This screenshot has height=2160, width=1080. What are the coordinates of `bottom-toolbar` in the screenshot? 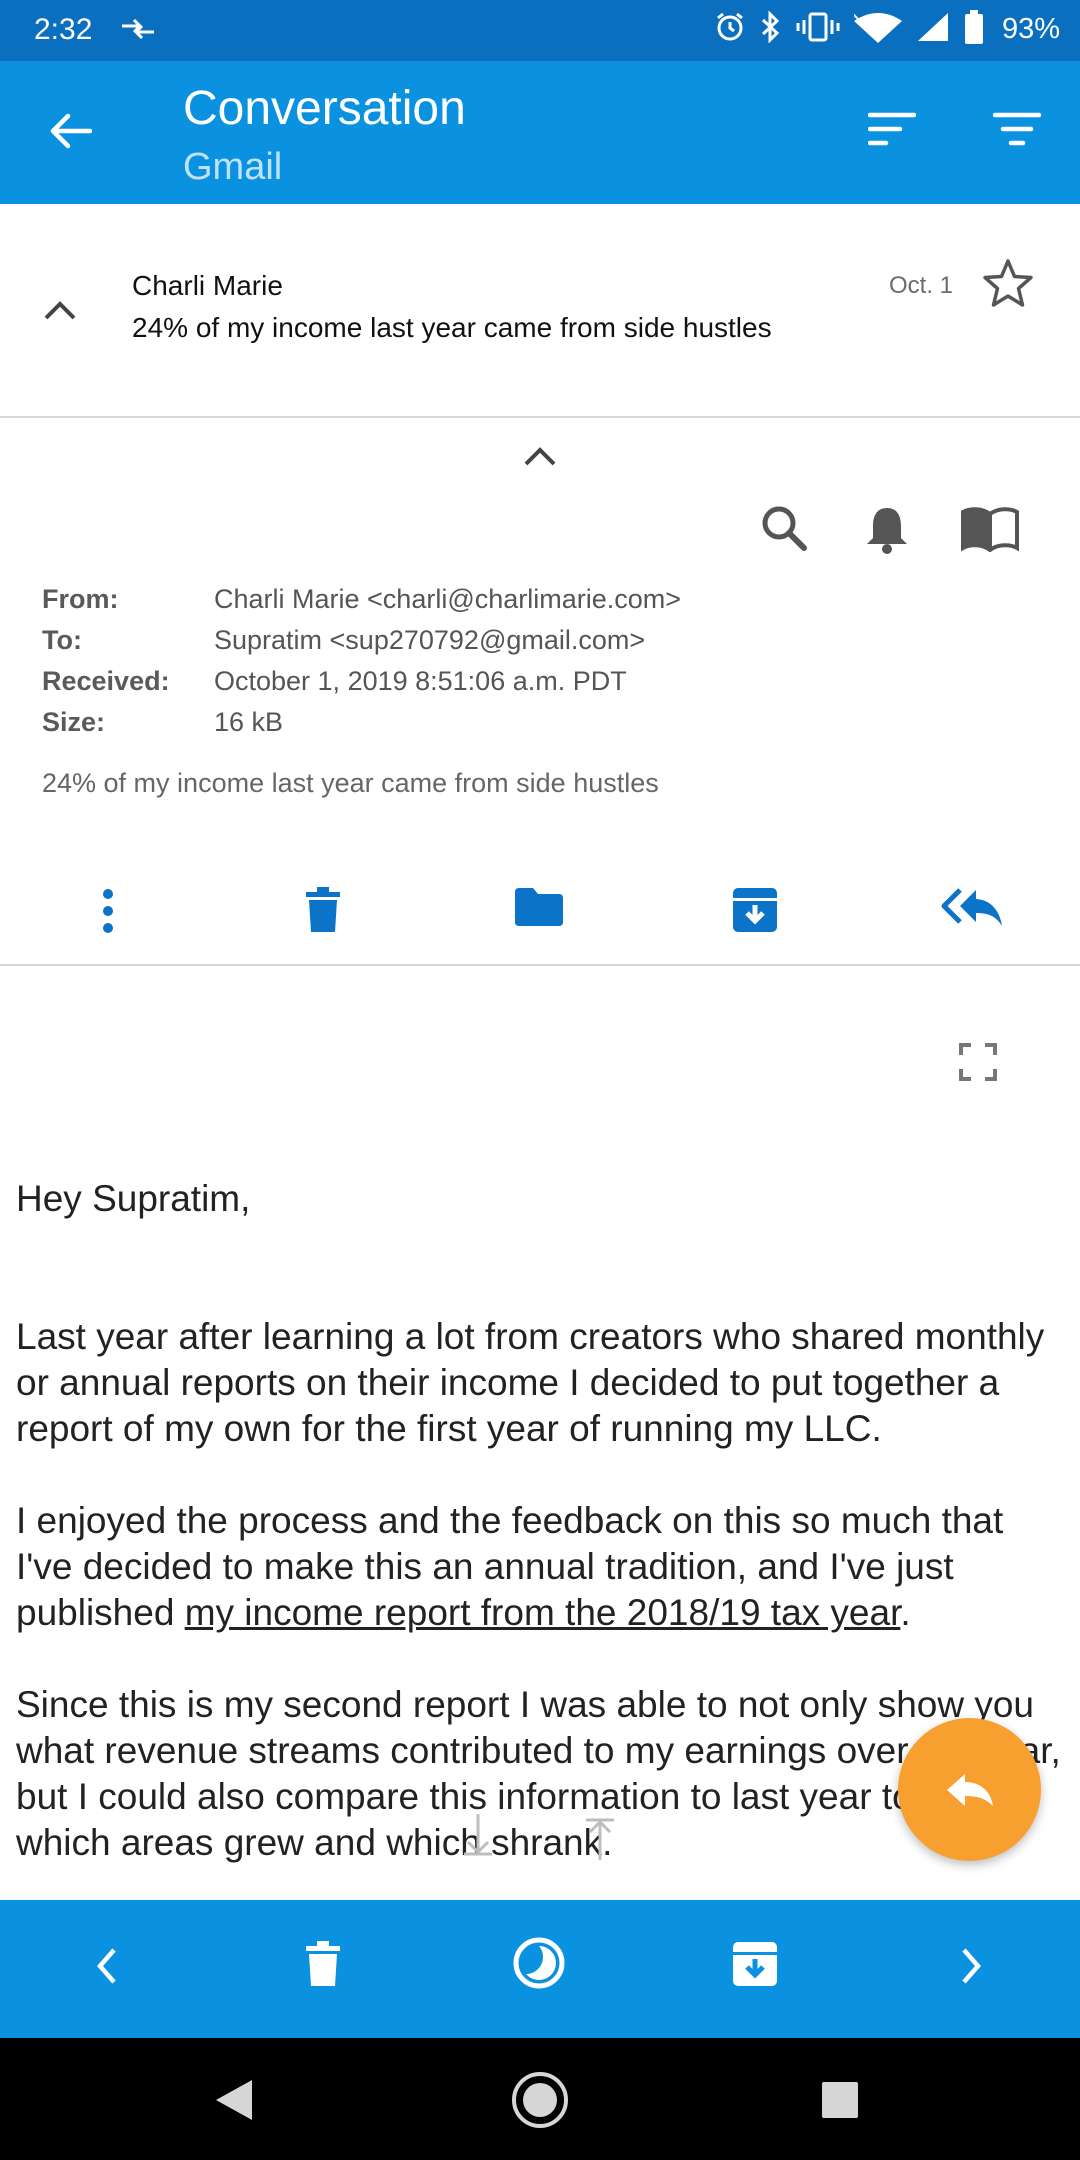 It's located at (540, 1969).